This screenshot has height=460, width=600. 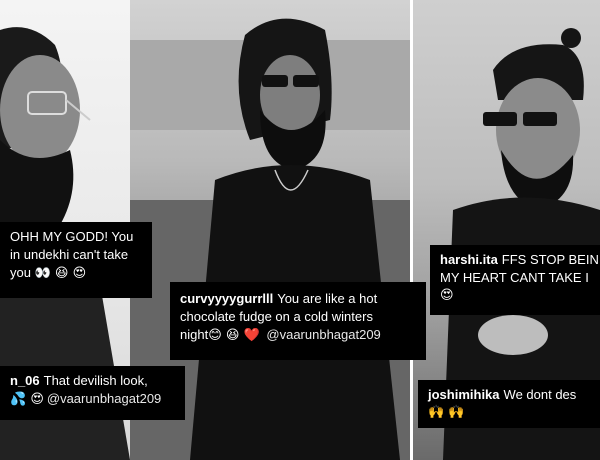 I want to click on comment-3-line-2: chocolate fudge on a cold winters, so click(x=276, y=316).